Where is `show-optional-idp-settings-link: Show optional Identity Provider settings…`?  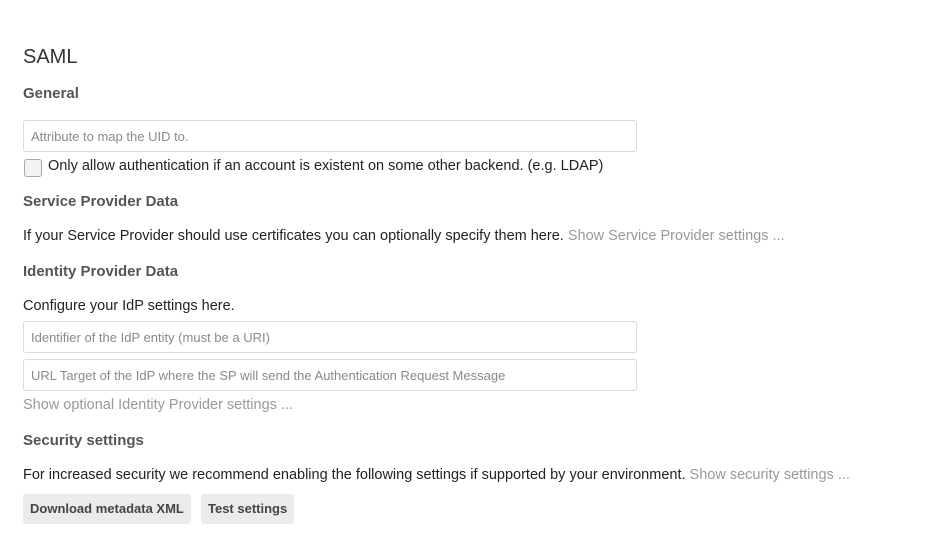
show-optional-idp-settings-link: Show optional Identity Provider settings… is located at coordinates (158, 405).